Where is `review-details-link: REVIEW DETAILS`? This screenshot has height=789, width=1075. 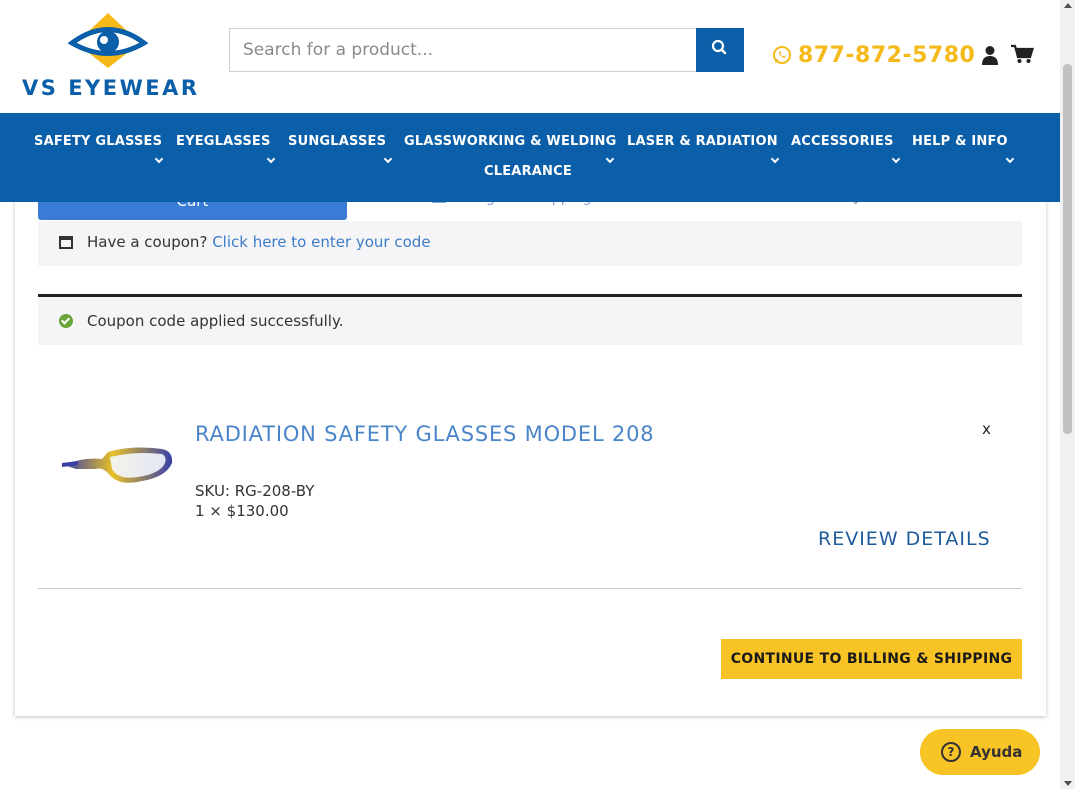 review-details-link: REVIEW DETAILS is located at coordinates (904, 539).